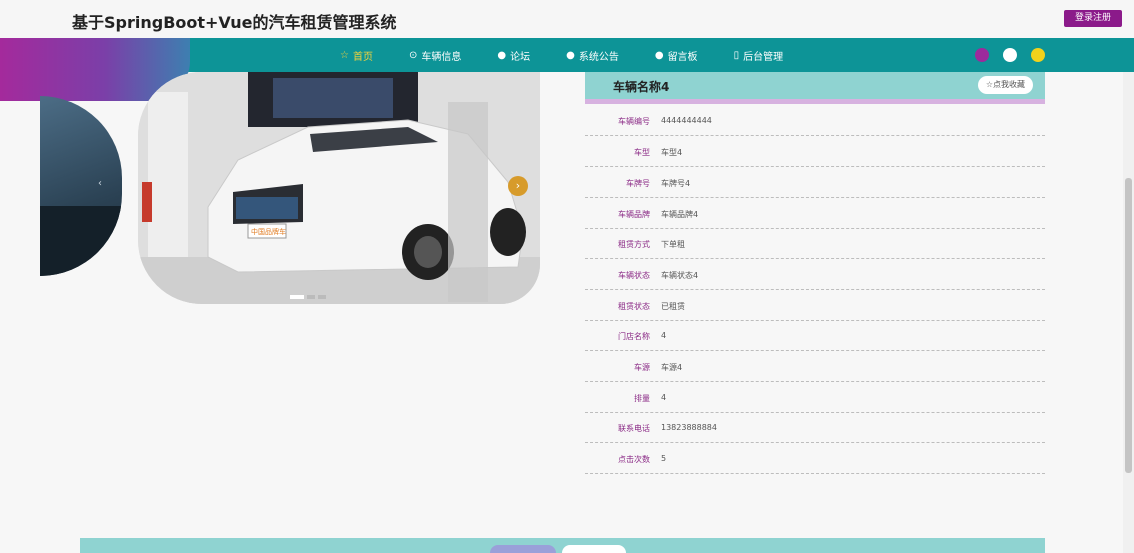 This screenshot has width=1134, height=553. What do you see at coordinates (763, 57) in the screenshot?
I see `nav-item-label: 后台管理` at bounding box center [763, 57].